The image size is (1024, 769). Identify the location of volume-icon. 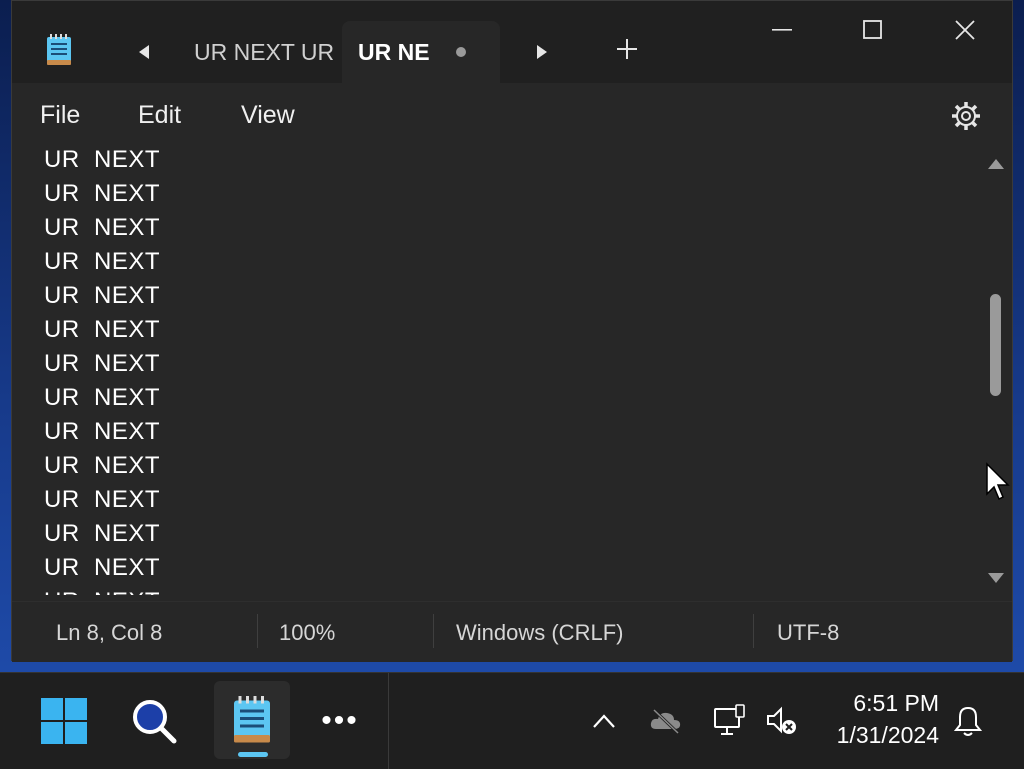
(782, 721).